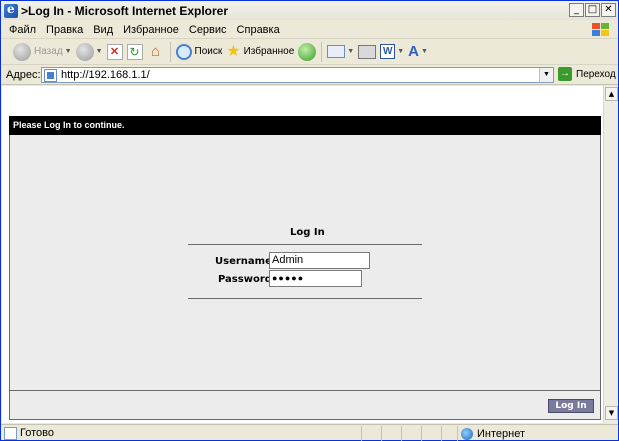 This screenshot has height=441, width=619. What do you see at coordinates (22, 51) in the screenshot?
I see `back-arrow-icon` at bounding box center [22, 51].